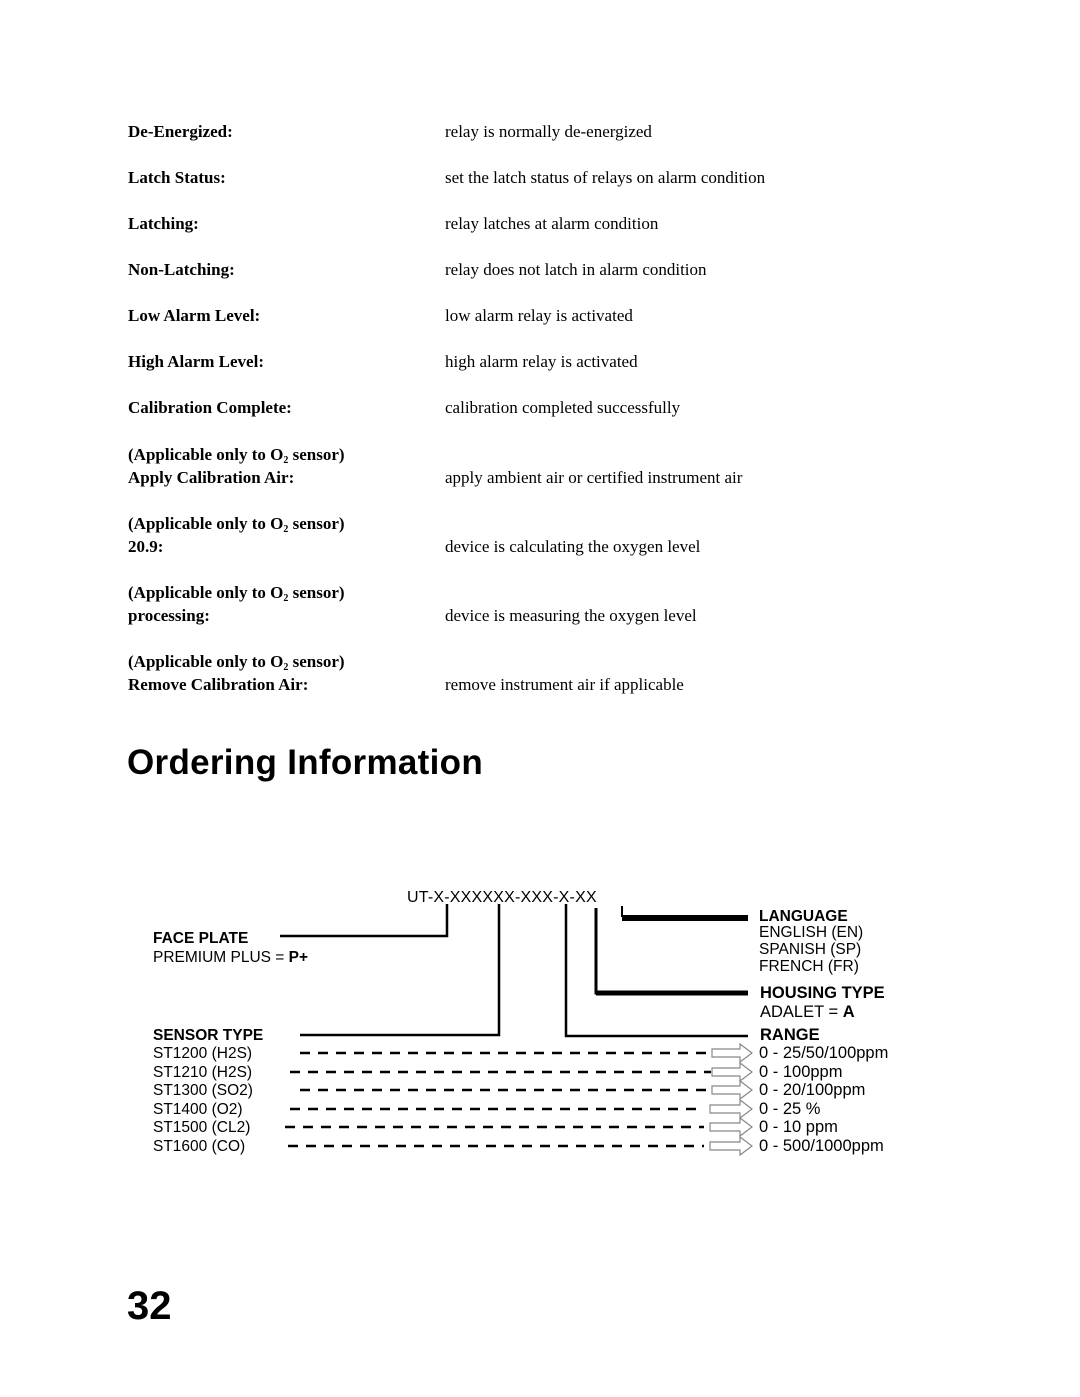  I want to click on glossary-term: 20.9:, so click(146, 546).